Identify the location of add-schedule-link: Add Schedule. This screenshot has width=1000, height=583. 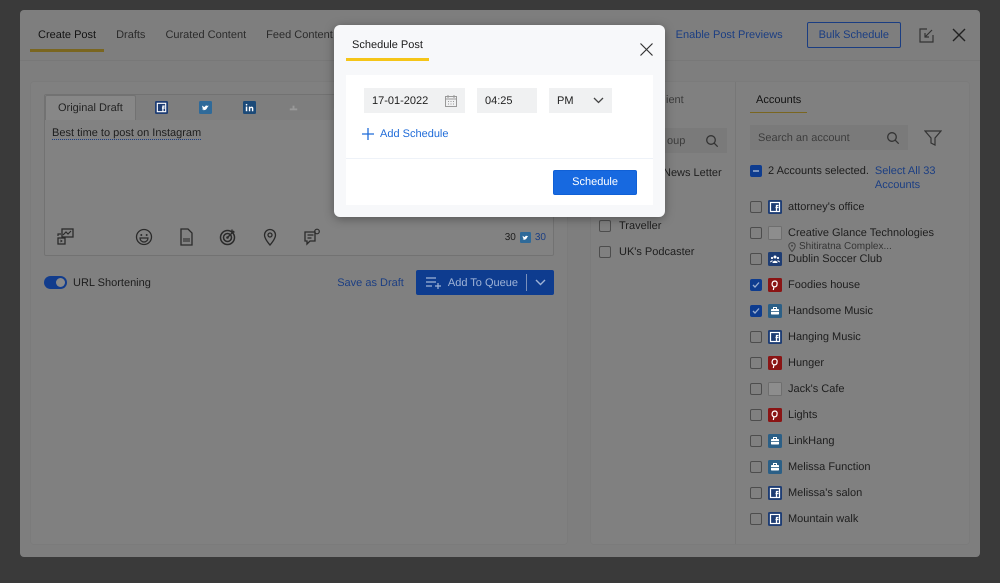
(405, 134).